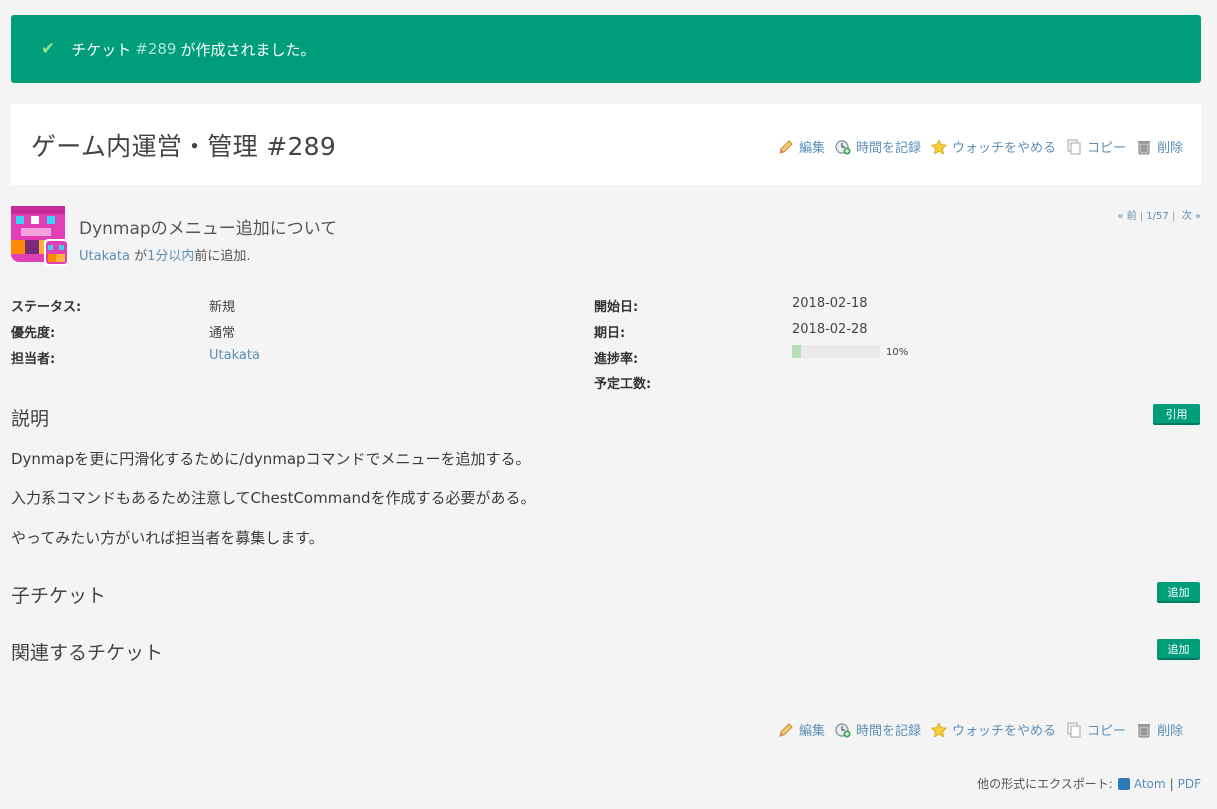 The width and height of the screenshot is (1217, 809). I want to click on assignee-label: 担当者:, so click(33, 359).